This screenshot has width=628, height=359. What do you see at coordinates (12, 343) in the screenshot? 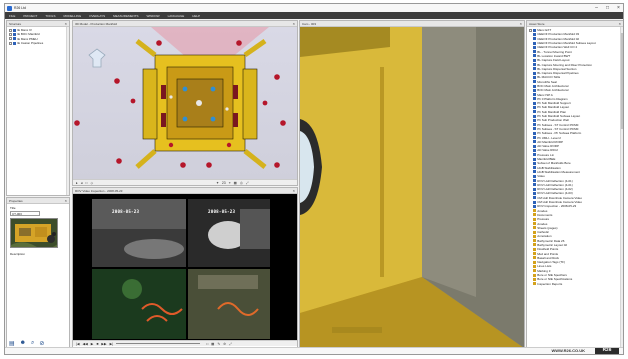
I see `document-icon: ▤` at bounding box center [12, 343].